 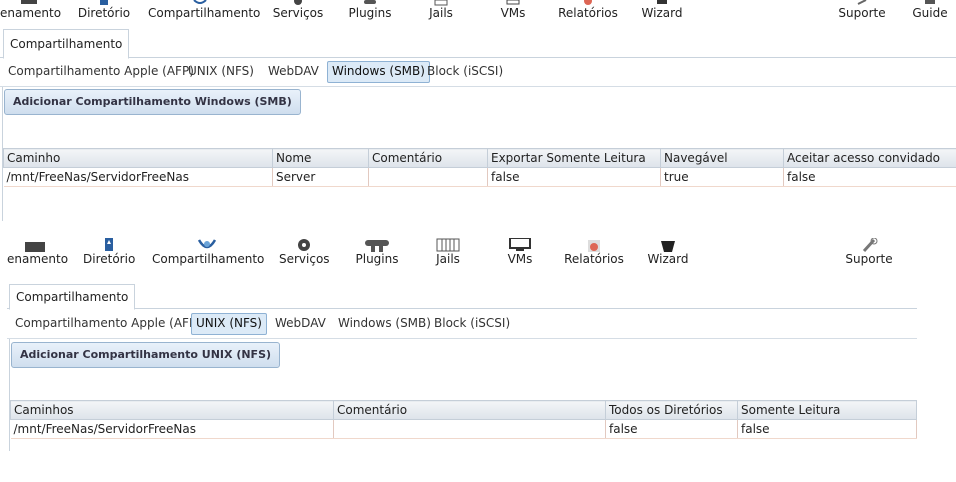 I want to click on cell-browsable: true, so click(x=722, y=177).